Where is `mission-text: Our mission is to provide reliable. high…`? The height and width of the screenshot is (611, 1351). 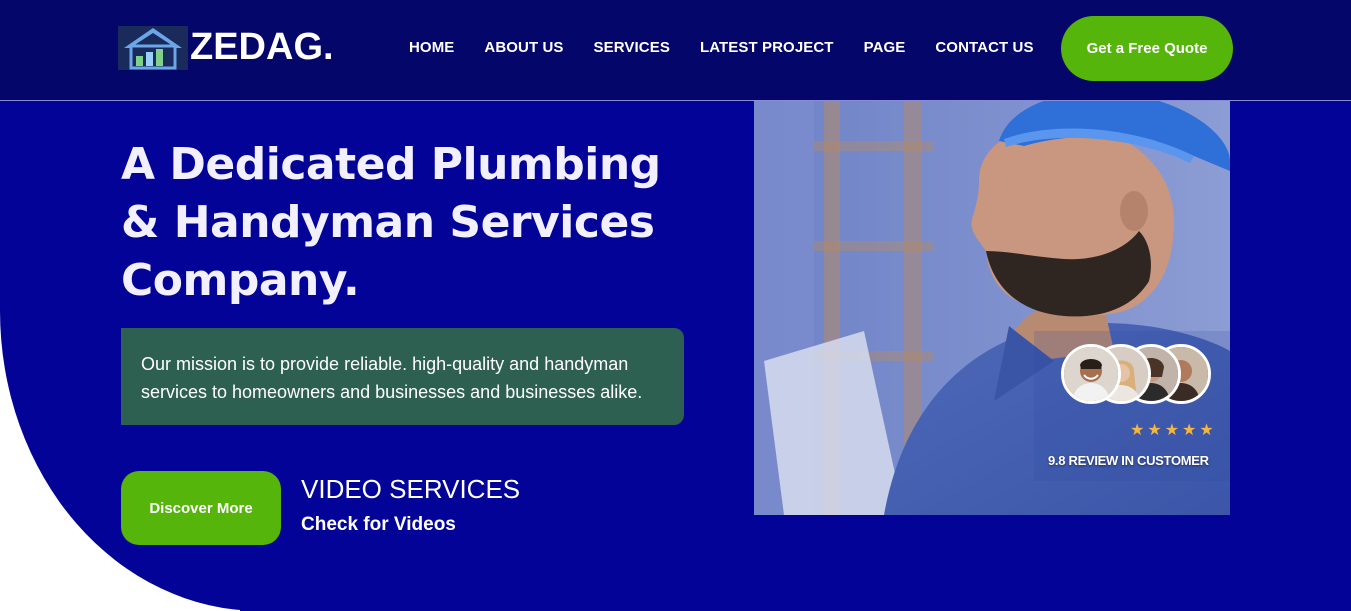
mission-text: Our mission is to provide reliable. high… is located at coordinates (392, 378).